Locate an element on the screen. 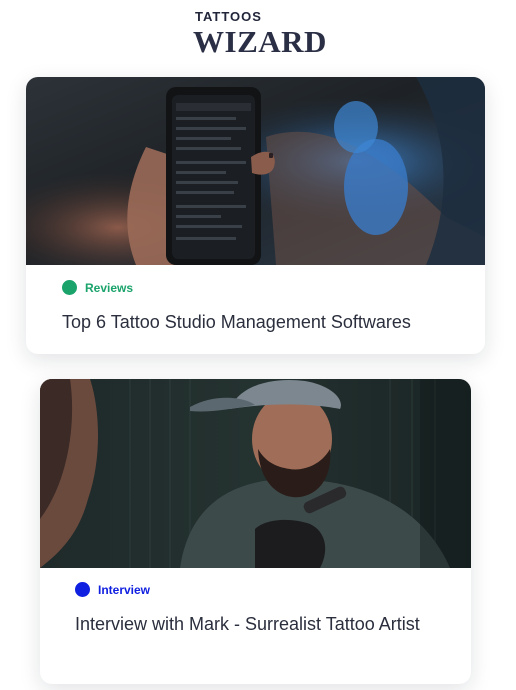 The image size is (516, 690). category-label: Reviews is located at coordinates (109, 287).